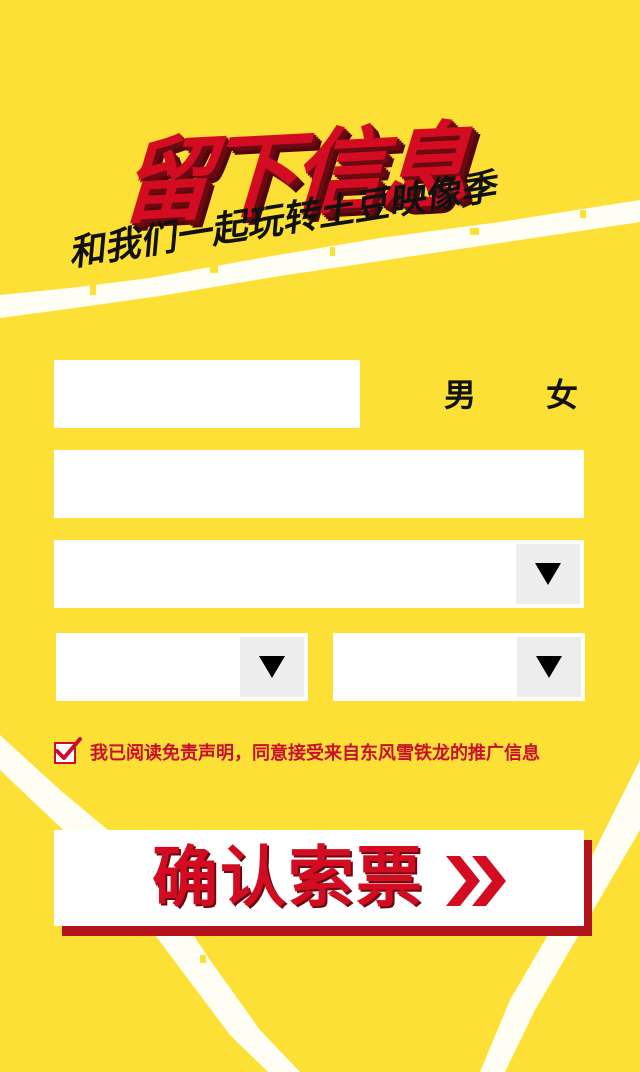 The height and width of the screenshot is (1072, 640). I want to click on phone-input, so click(319, 484).